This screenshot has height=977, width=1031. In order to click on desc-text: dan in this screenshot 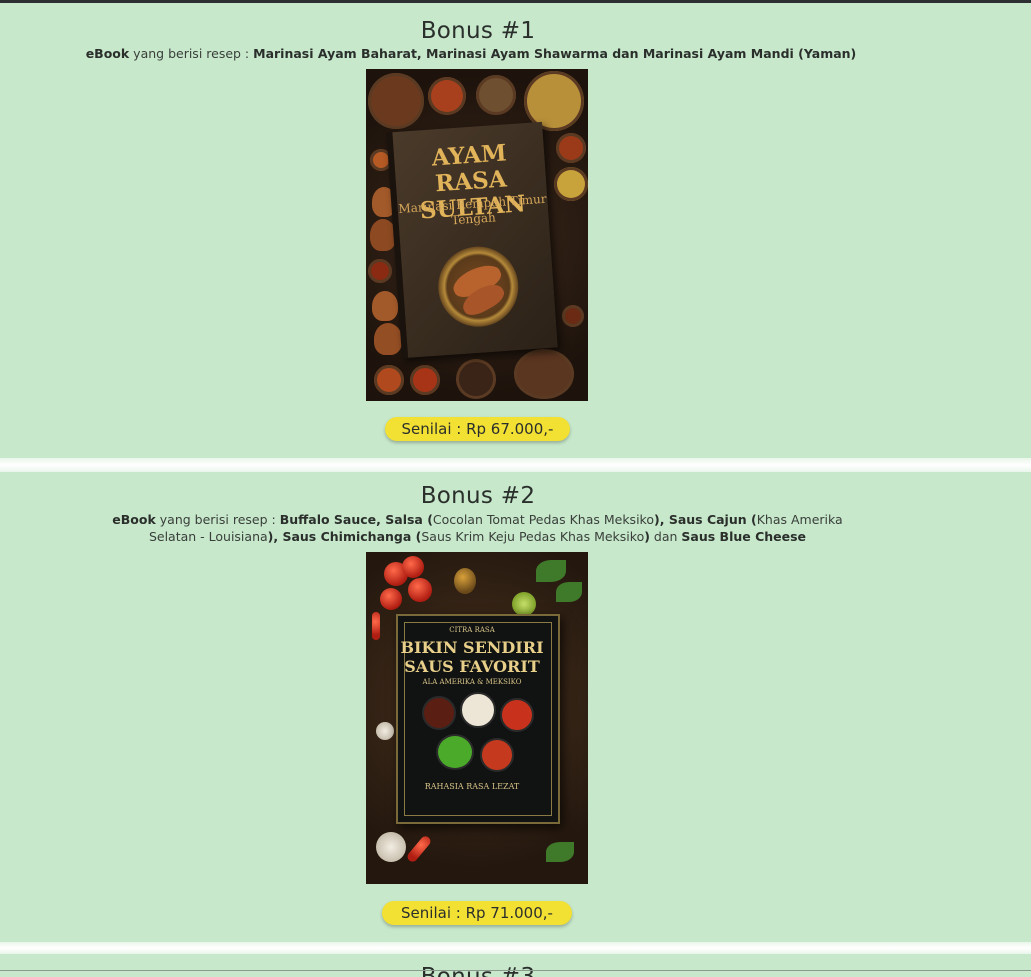, I will do `click(665, 536)`.